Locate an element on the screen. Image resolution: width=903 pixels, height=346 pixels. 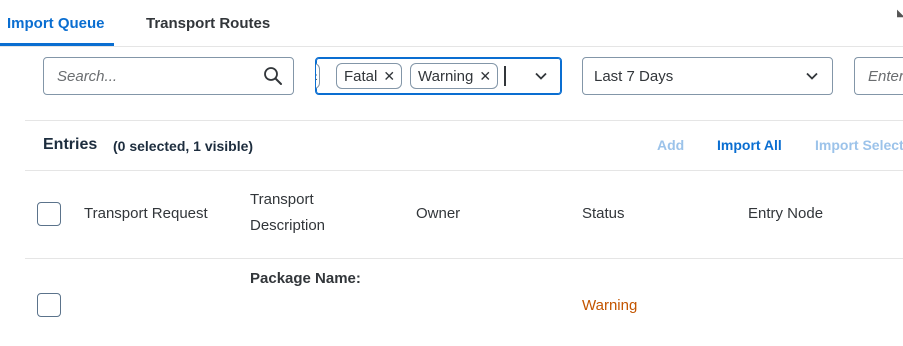
truncated-token: ‹ is located at coordinates (318, 76).